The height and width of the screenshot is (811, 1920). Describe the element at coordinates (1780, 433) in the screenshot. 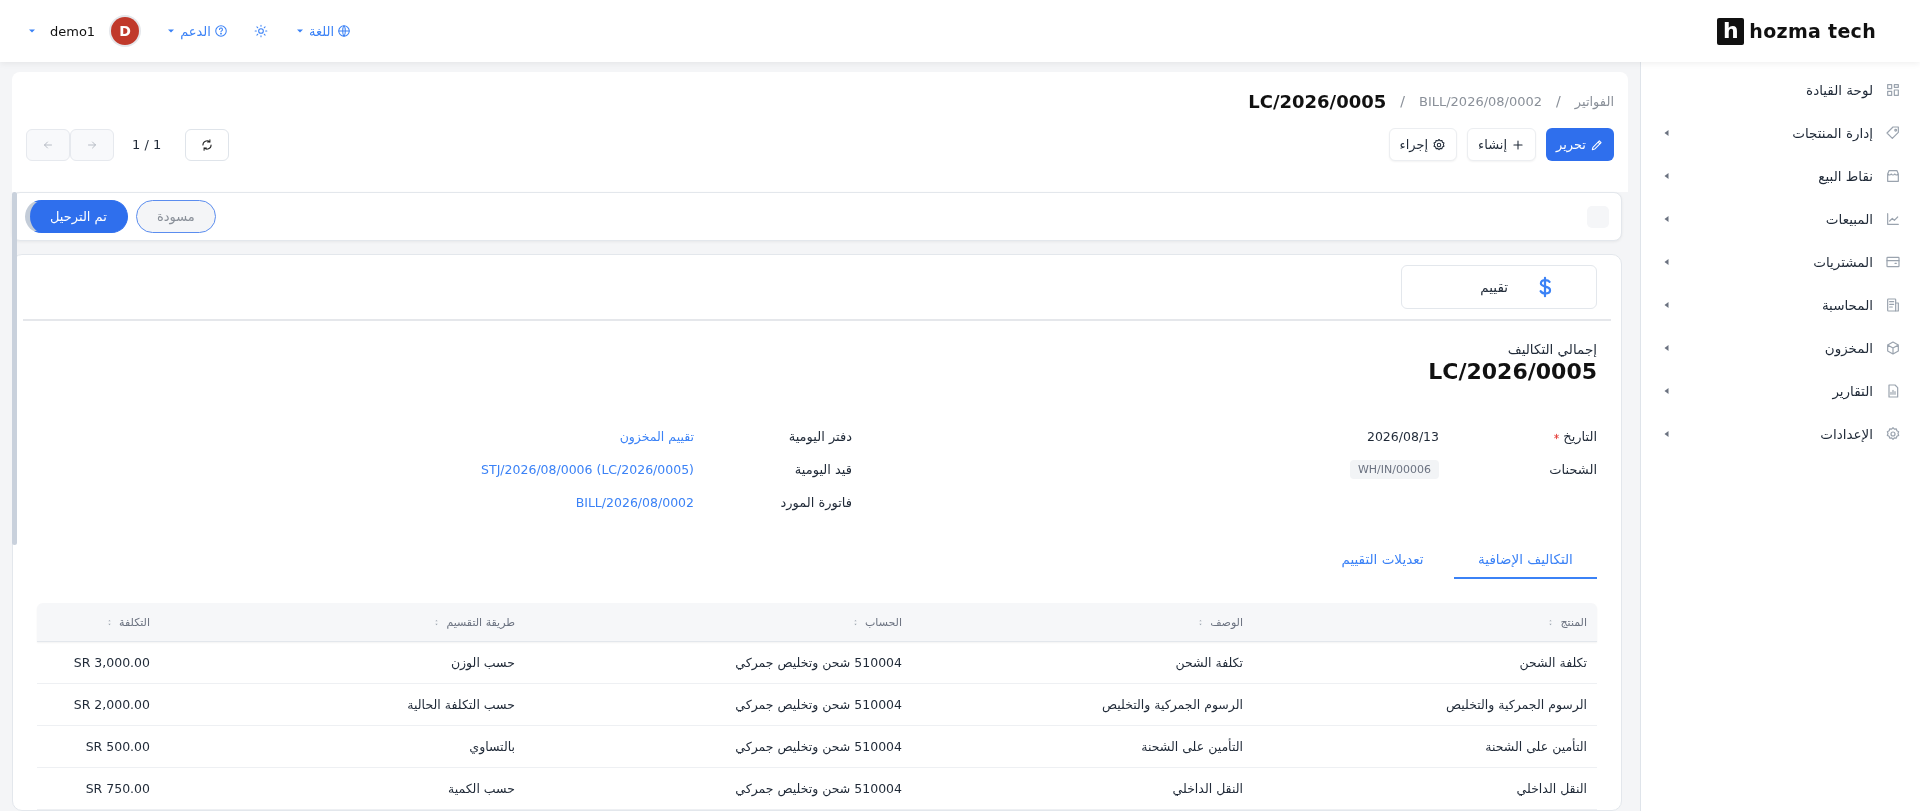

I see `sidebar-item: الإعدادات` at that location.